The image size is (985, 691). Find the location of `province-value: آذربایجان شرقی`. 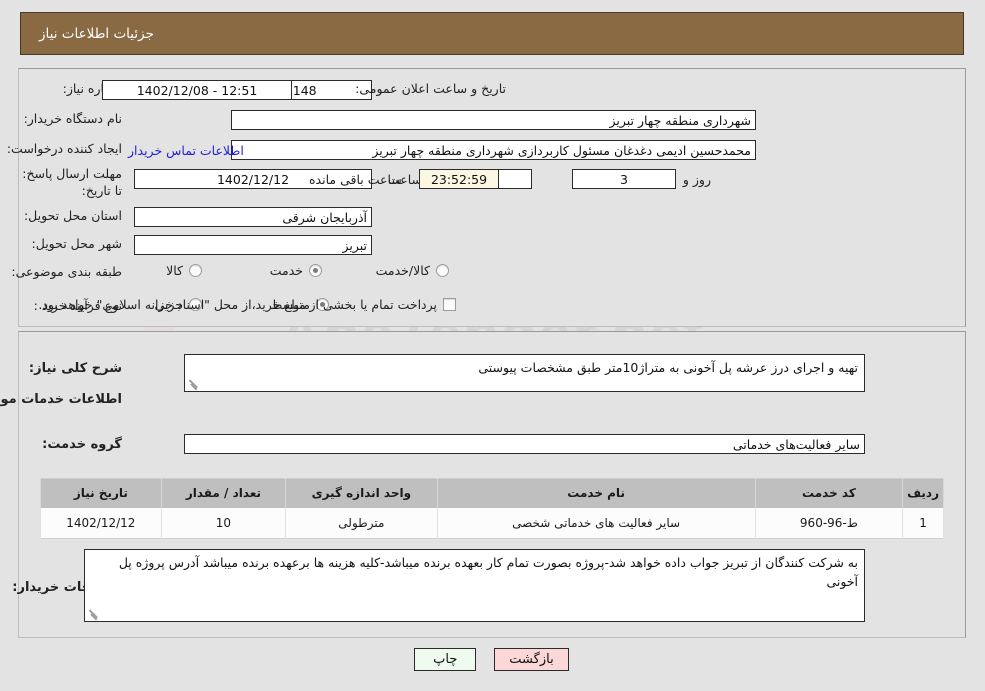

province-value: آذربایجان شرقی is located at coordinates (254, 217).